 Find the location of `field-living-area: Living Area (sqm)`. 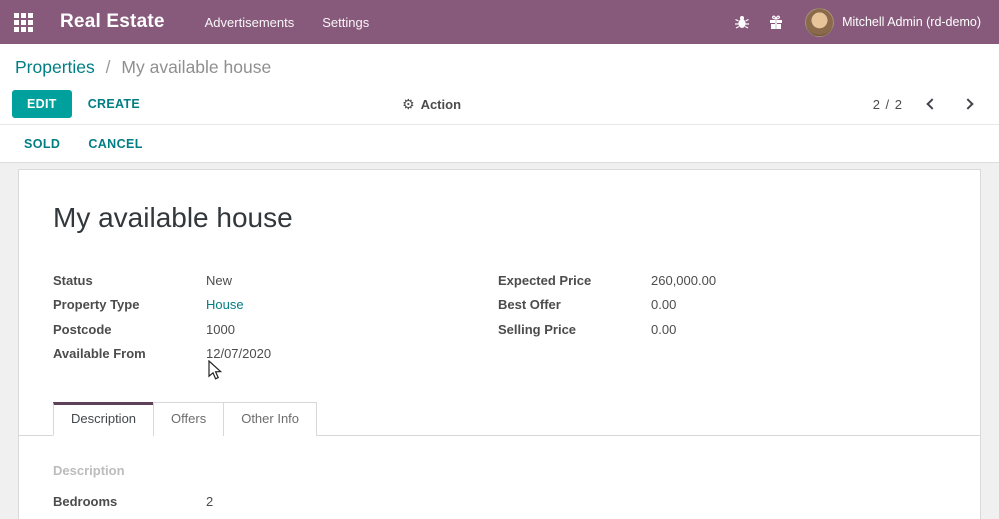

field-living-area: Living Area (sqm) is located at coordinates (499, 516).